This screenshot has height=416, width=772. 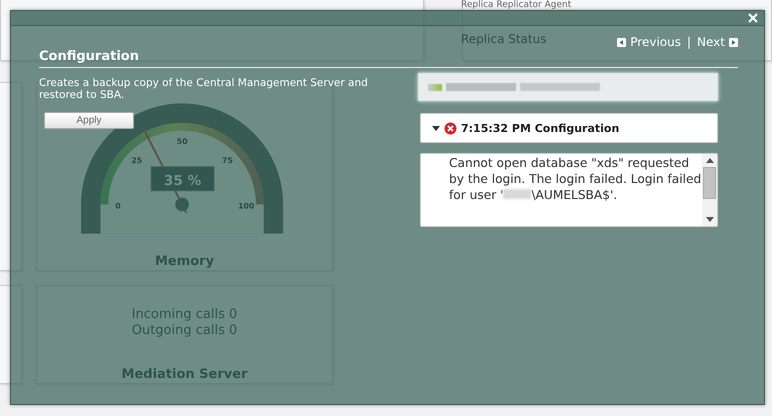 I want to click on gauge-tick-label: 0, so click(x=117, y=205).